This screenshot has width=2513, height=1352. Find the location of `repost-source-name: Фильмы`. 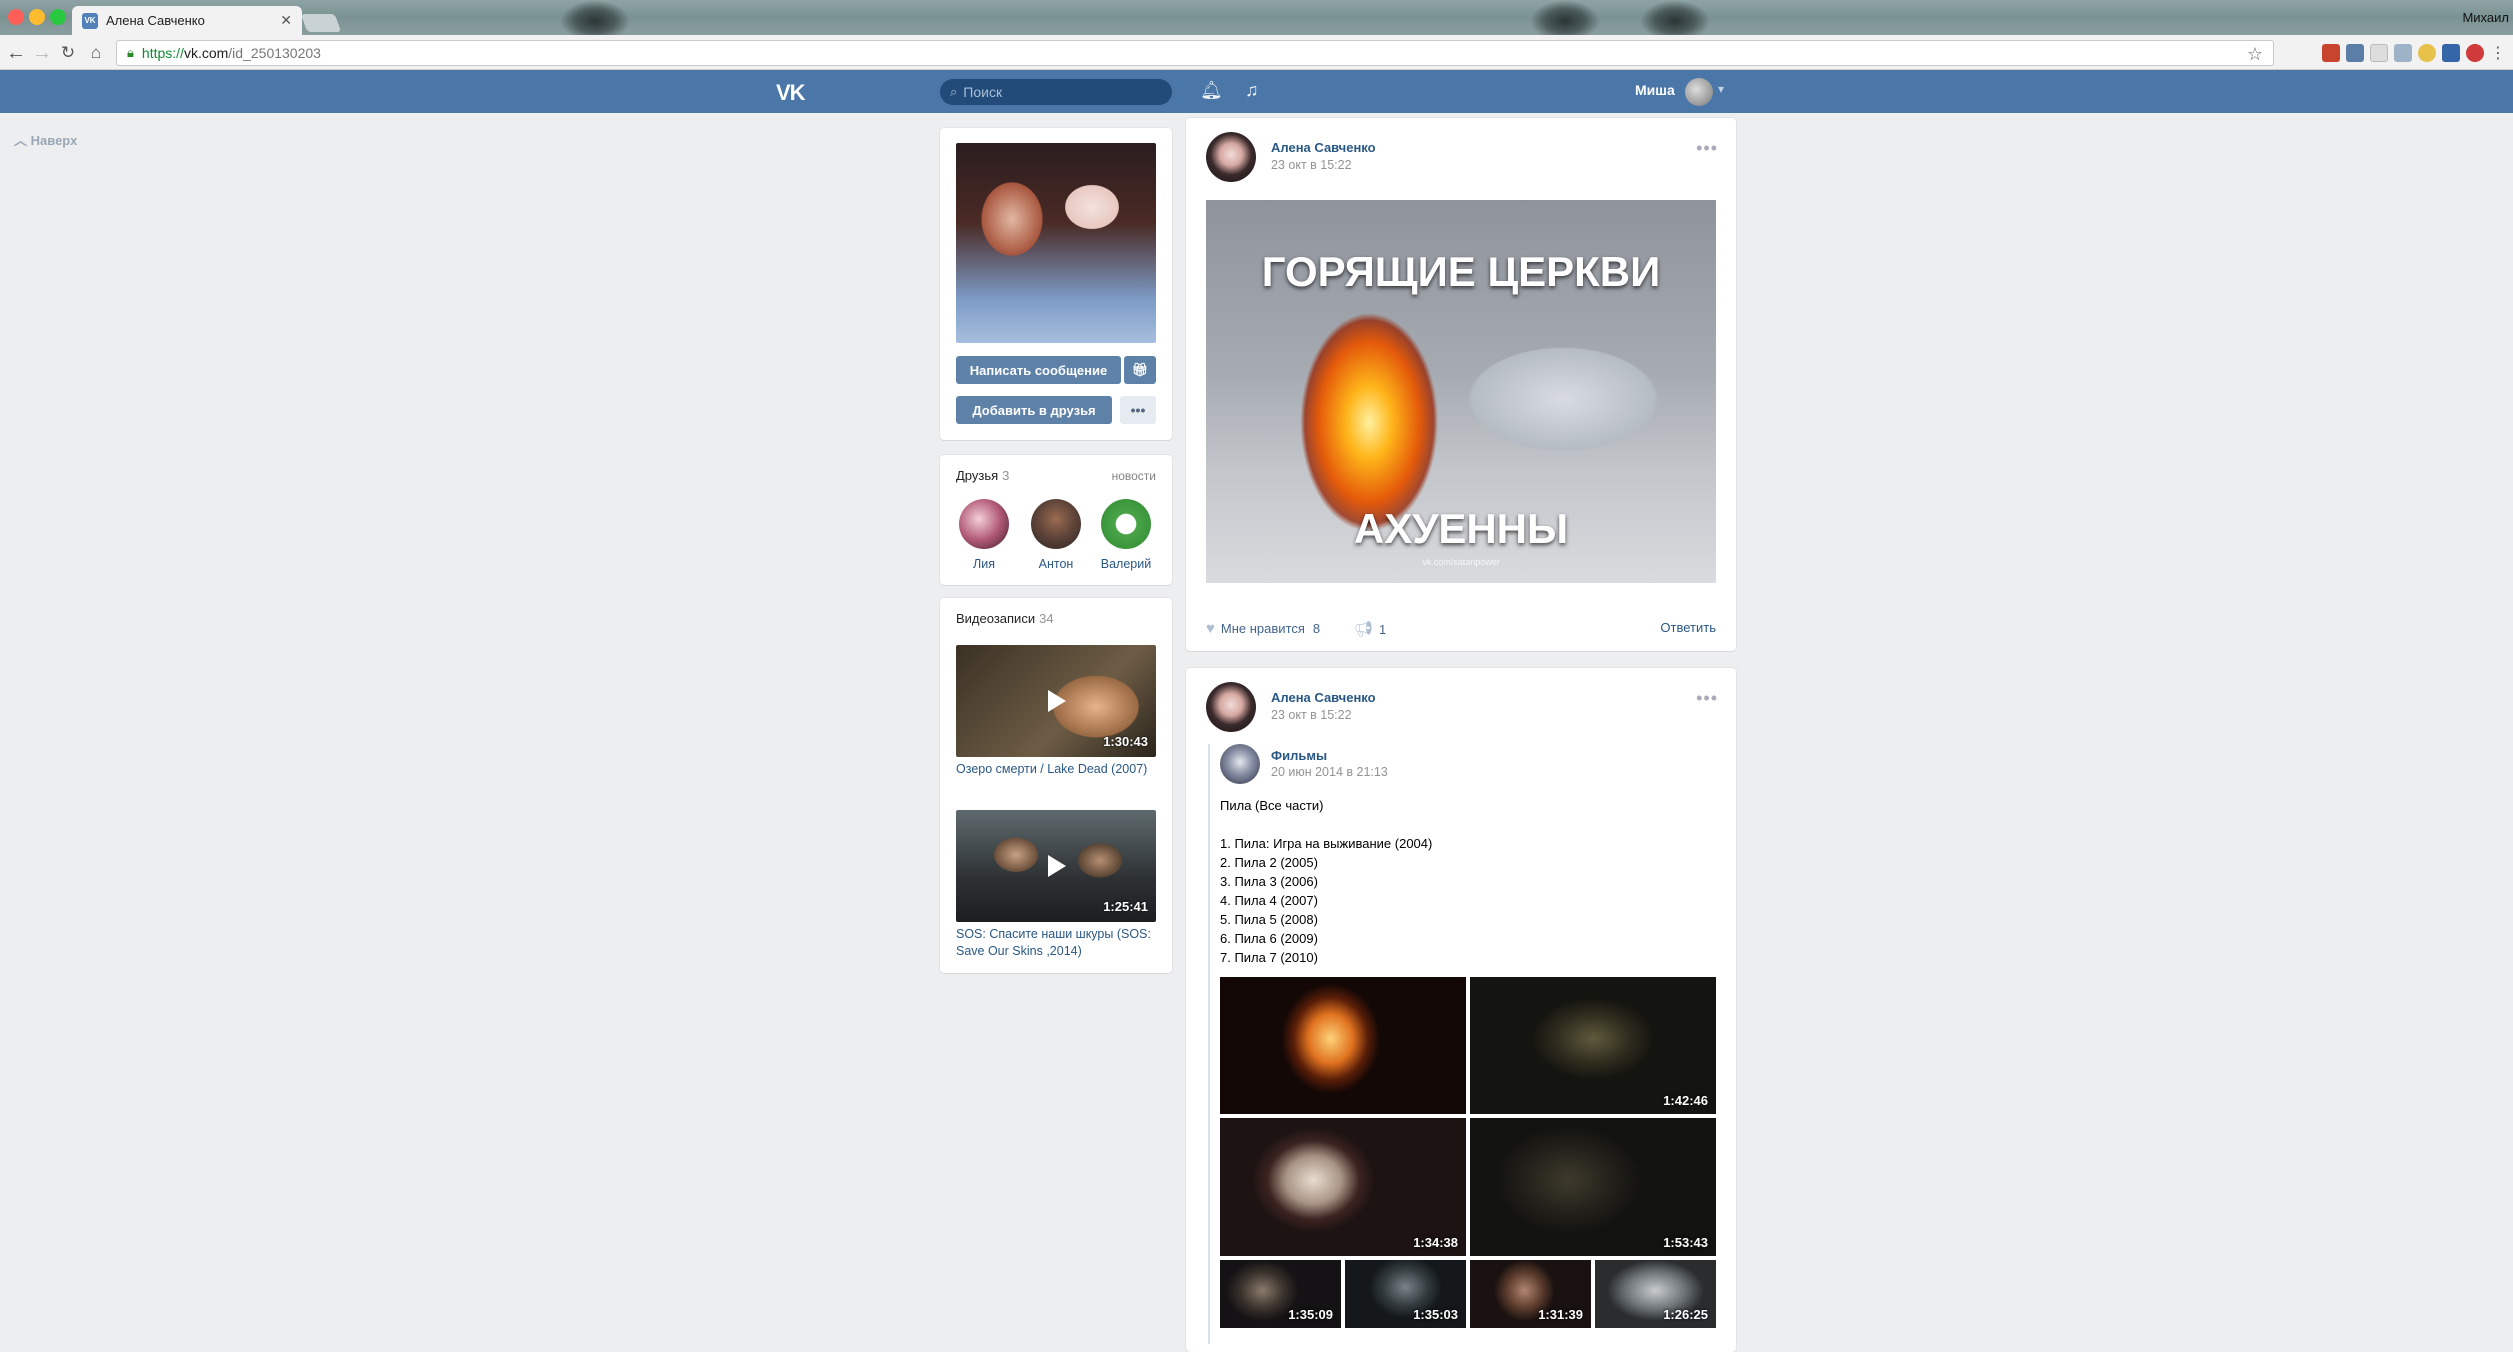

repost-source-name: Фильмы is located at coordinates (1299, 755).